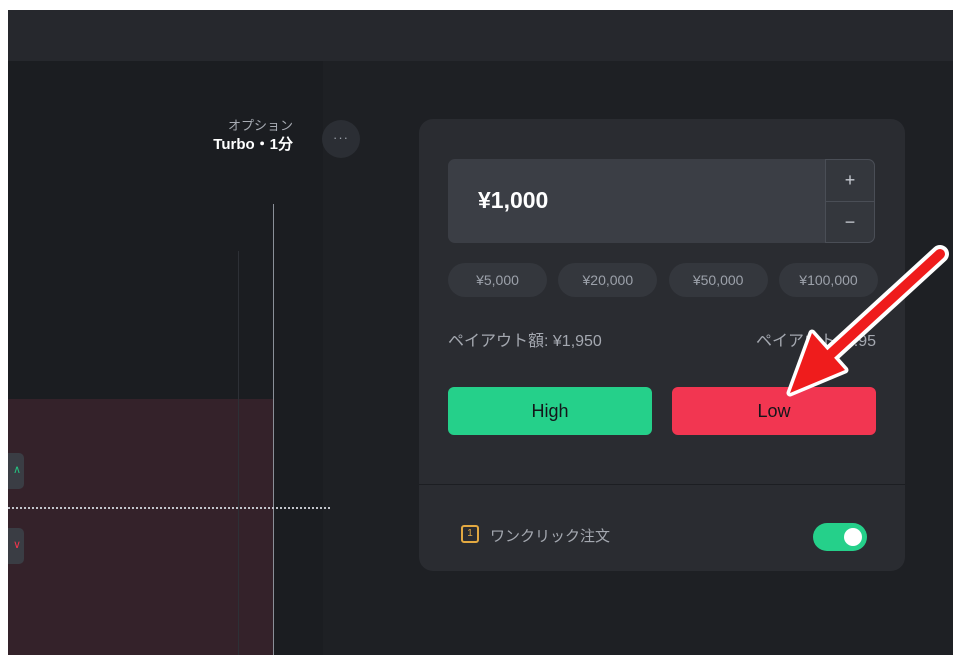 Image resolution: width=953 pixels, height=655 pixels. Describe the element at coordinates (260, 125) in the screenshot. I see `option-label: オプション` at that location.